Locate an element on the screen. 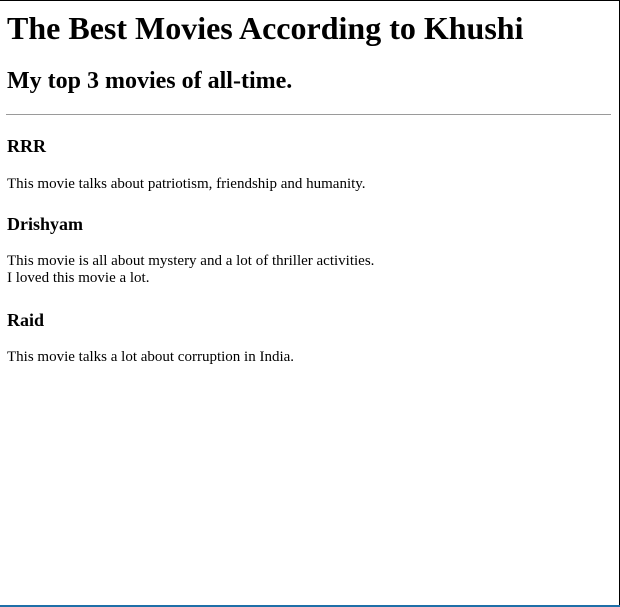 The image size is (620, 607). page-title: The Best Movies According to Khushi is located at coordinates (265, 28).